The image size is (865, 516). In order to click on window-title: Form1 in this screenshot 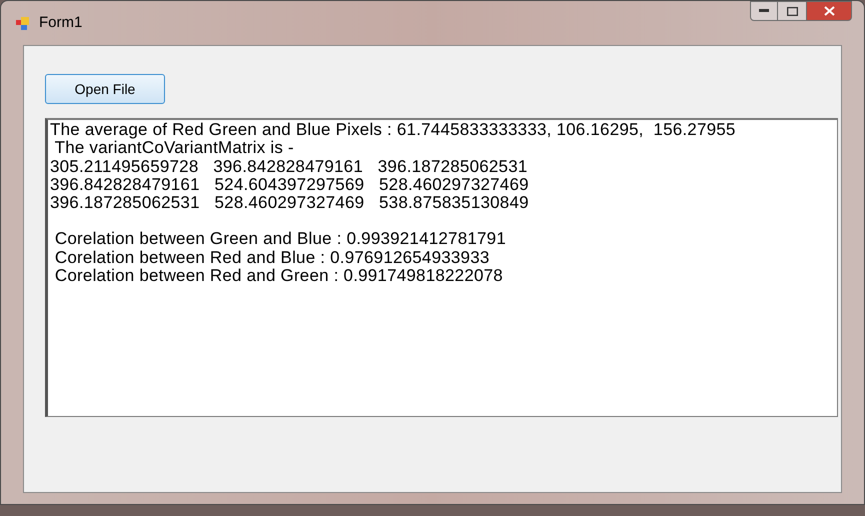, I will do `click(60, 22)`.